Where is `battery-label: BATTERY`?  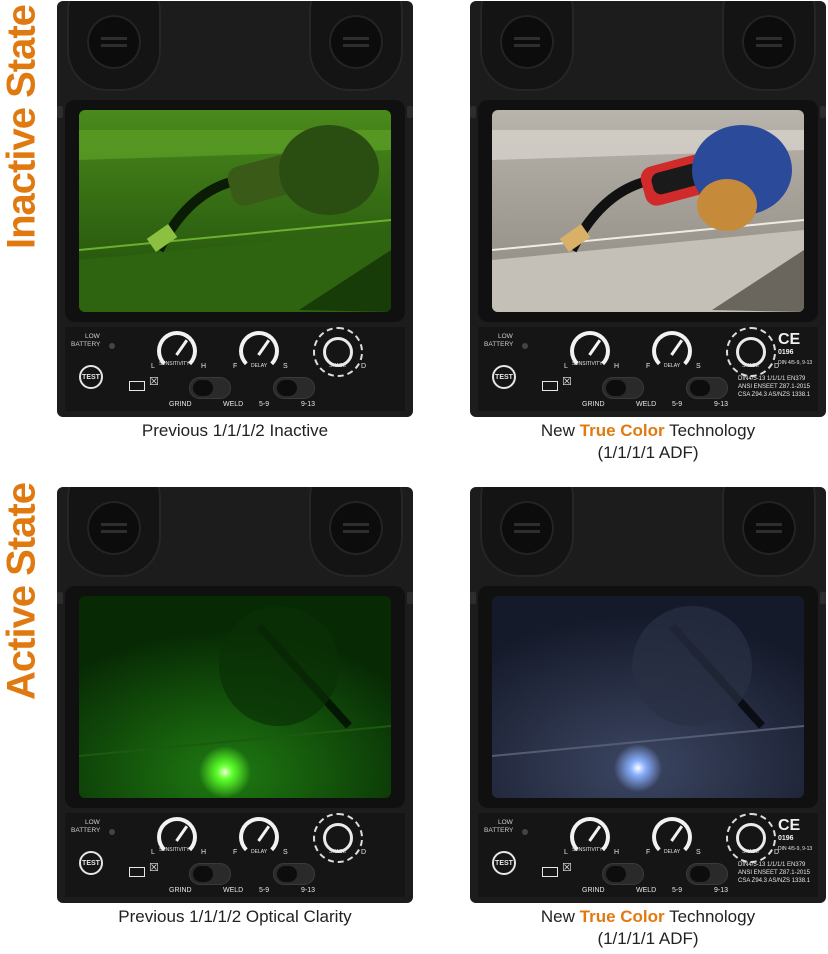 battery-label: BATTERY is located at coordinates (499, 344).